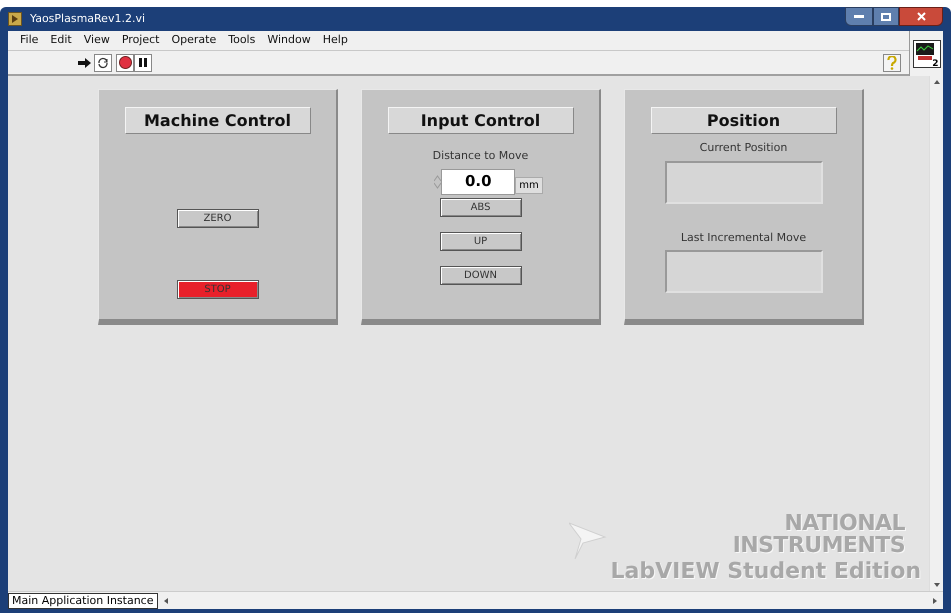 The width and height of the screenshot is (951, 613). I want to click on maximize-button, so click(886, 16).